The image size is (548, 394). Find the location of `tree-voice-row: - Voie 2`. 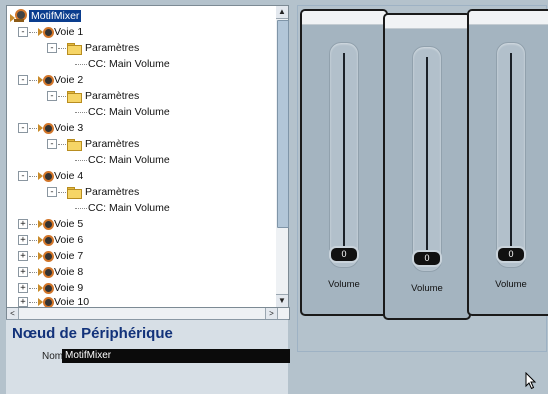

tree-voice-row: - Voie 2 is located at coordinates (50, 80).